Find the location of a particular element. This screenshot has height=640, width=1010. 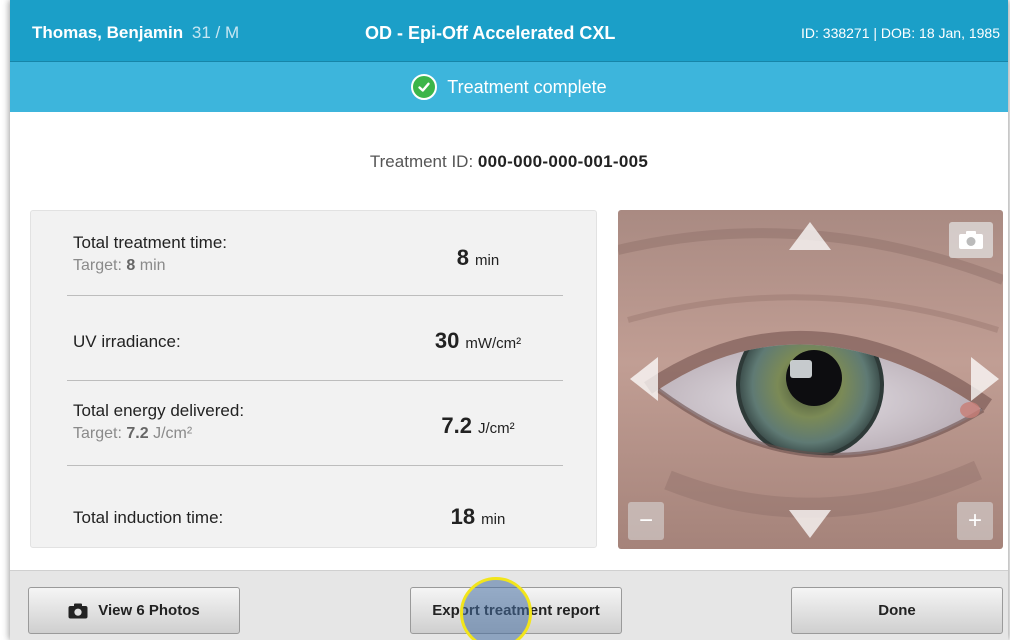

stat-target-value: 7.2 is located at coordinates (137, 433).